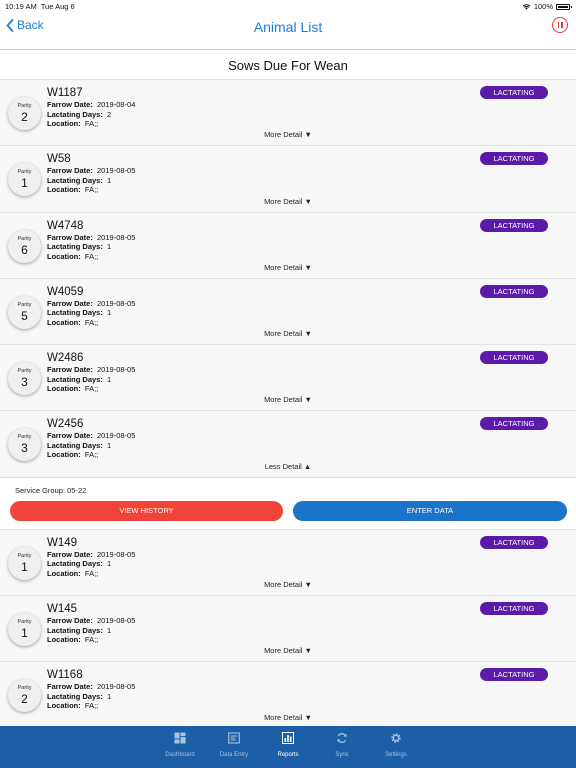 The height and width of the screenshot is (768, 576). What do you see at coordinates (342, 740) in the screenshot?
I see `sync-icon` at bounding box center [342, 740].